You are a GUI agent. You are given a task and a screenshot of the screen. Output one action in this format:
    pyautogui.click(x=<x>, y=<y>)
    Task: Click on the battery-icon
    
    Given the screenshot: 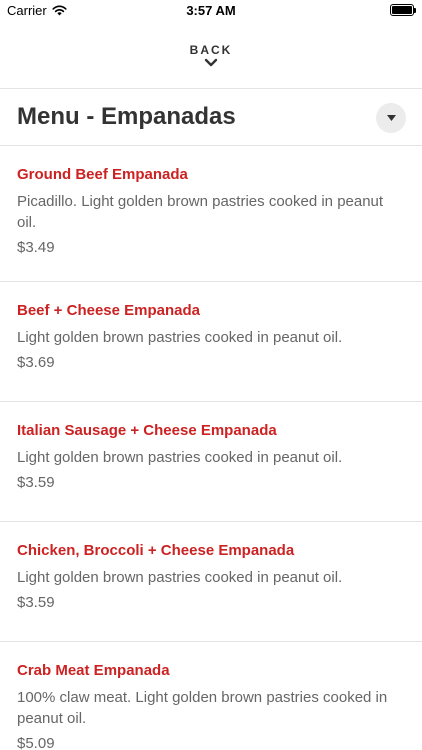 What is the action you would take?
    pyautogui.click(x=403, y=10)
    